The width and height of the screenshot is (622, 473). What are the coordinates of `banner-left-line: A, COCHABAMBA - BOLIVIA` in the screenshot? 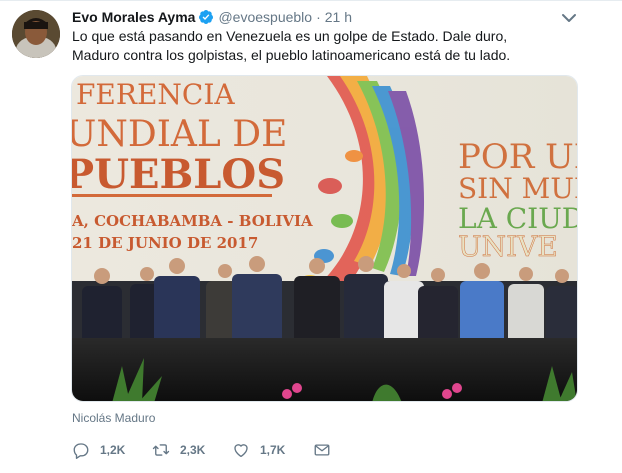 It's located at (192, 221).